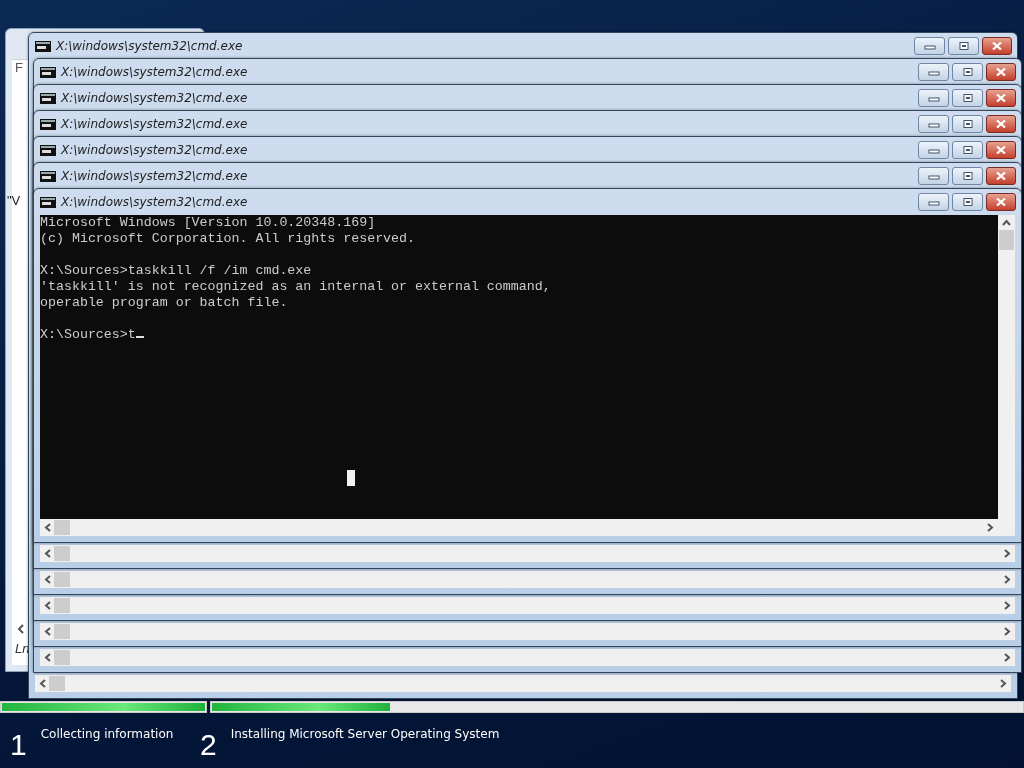 The height and width of the screenshot is (768, 1024). Describe the element at coordinates (1006, 367) in the screenshot. I see `vertical-scrollbar` at that location.